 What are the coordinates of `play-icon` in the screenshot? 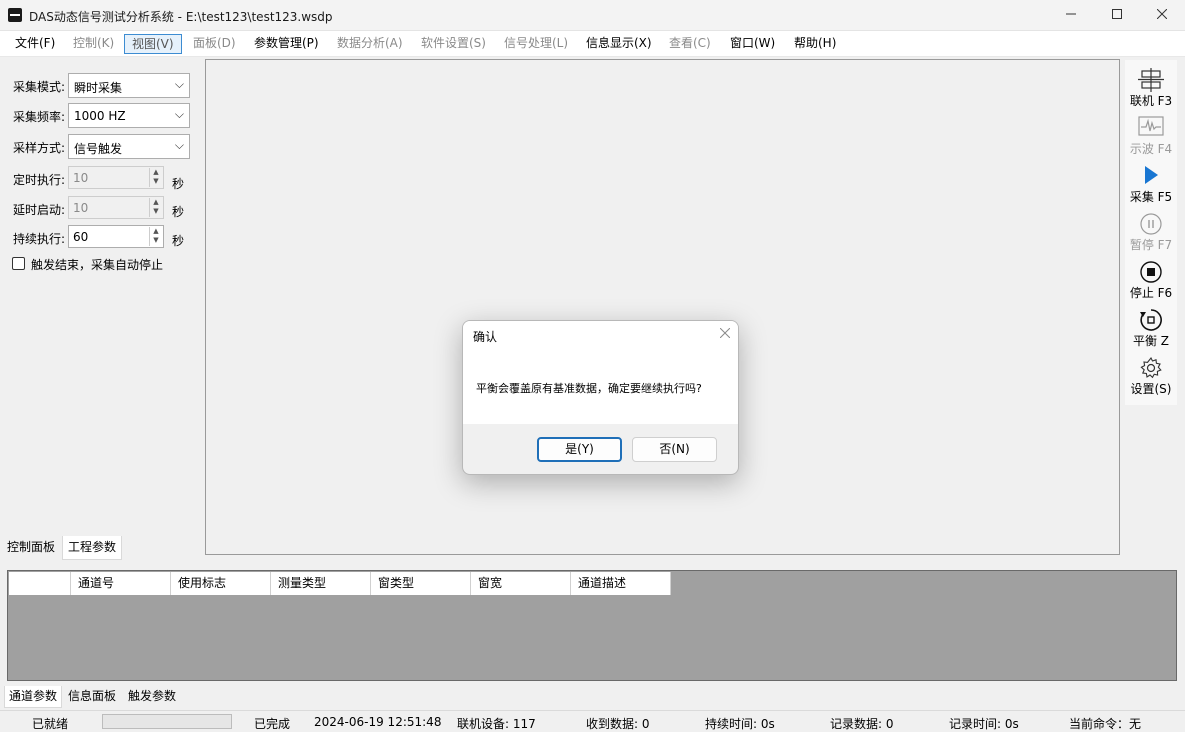 It's located at (1151, 177).